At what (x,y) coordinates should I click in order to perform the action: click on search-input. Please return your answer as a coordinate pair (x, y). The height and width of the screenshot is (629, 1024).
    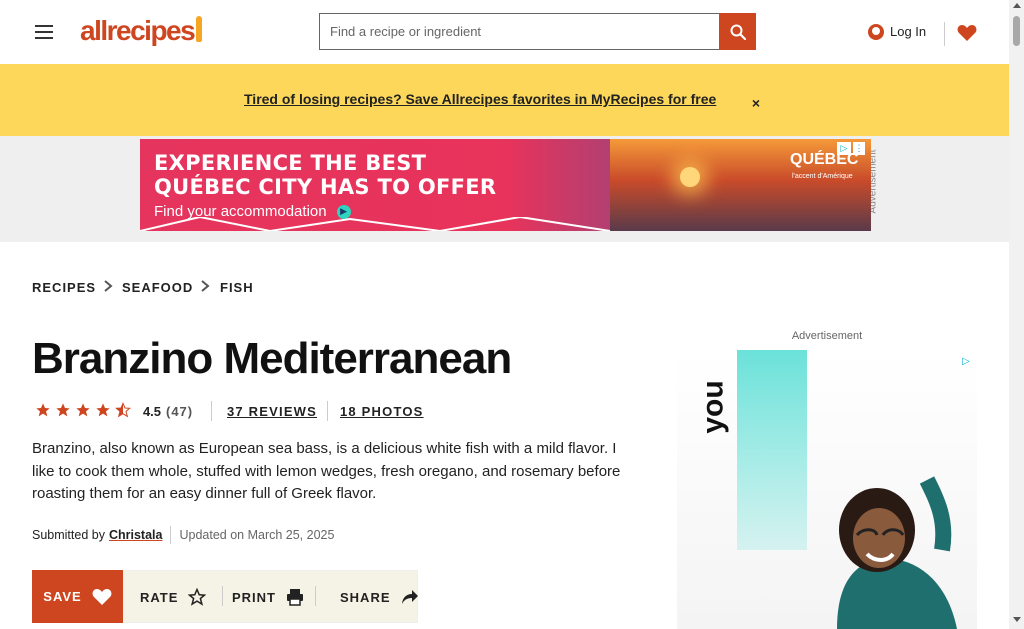
    Looking at the image, I should click on (519, 31).